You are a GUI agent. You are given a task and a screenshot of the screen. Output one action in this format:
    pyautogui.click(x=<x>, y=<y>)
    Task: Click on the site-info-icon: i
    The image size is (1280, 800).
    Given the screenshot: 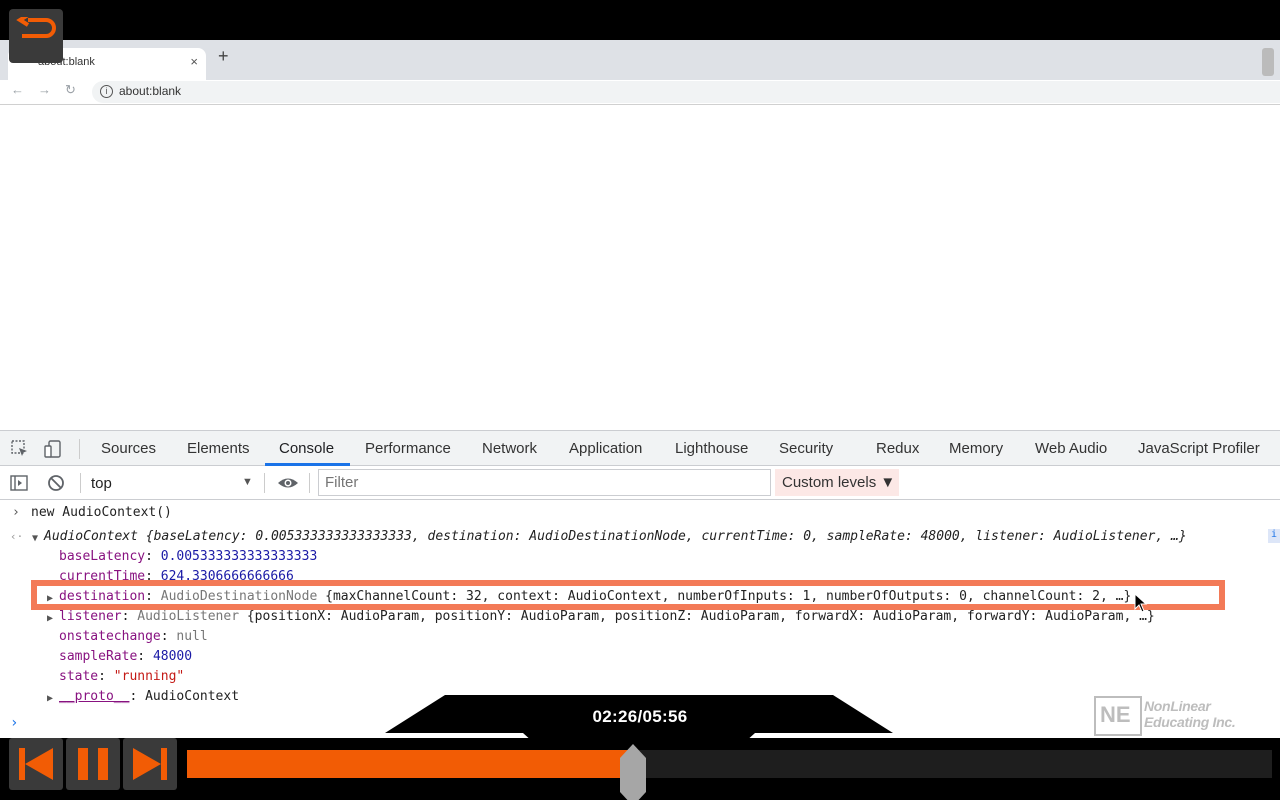 What is the action you would take?
    pyautogui.click(x=106, y=91)
    